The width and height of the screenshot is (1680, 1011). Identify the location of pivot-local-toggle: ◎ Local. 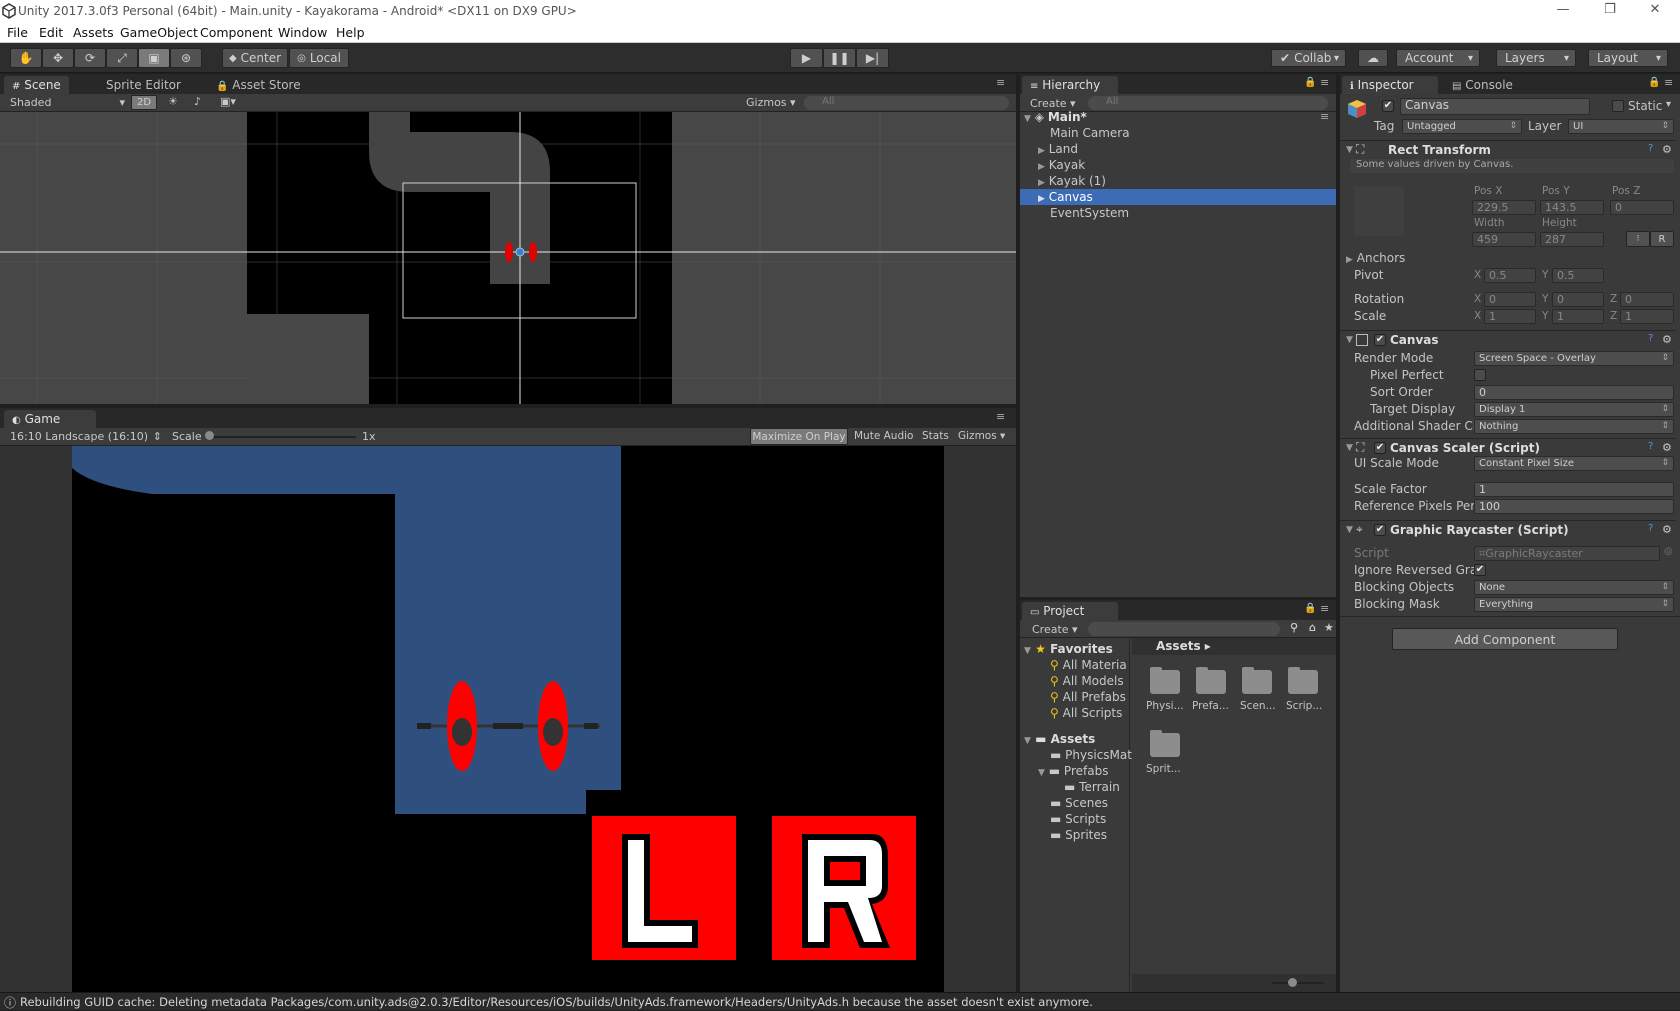
(319, 58).